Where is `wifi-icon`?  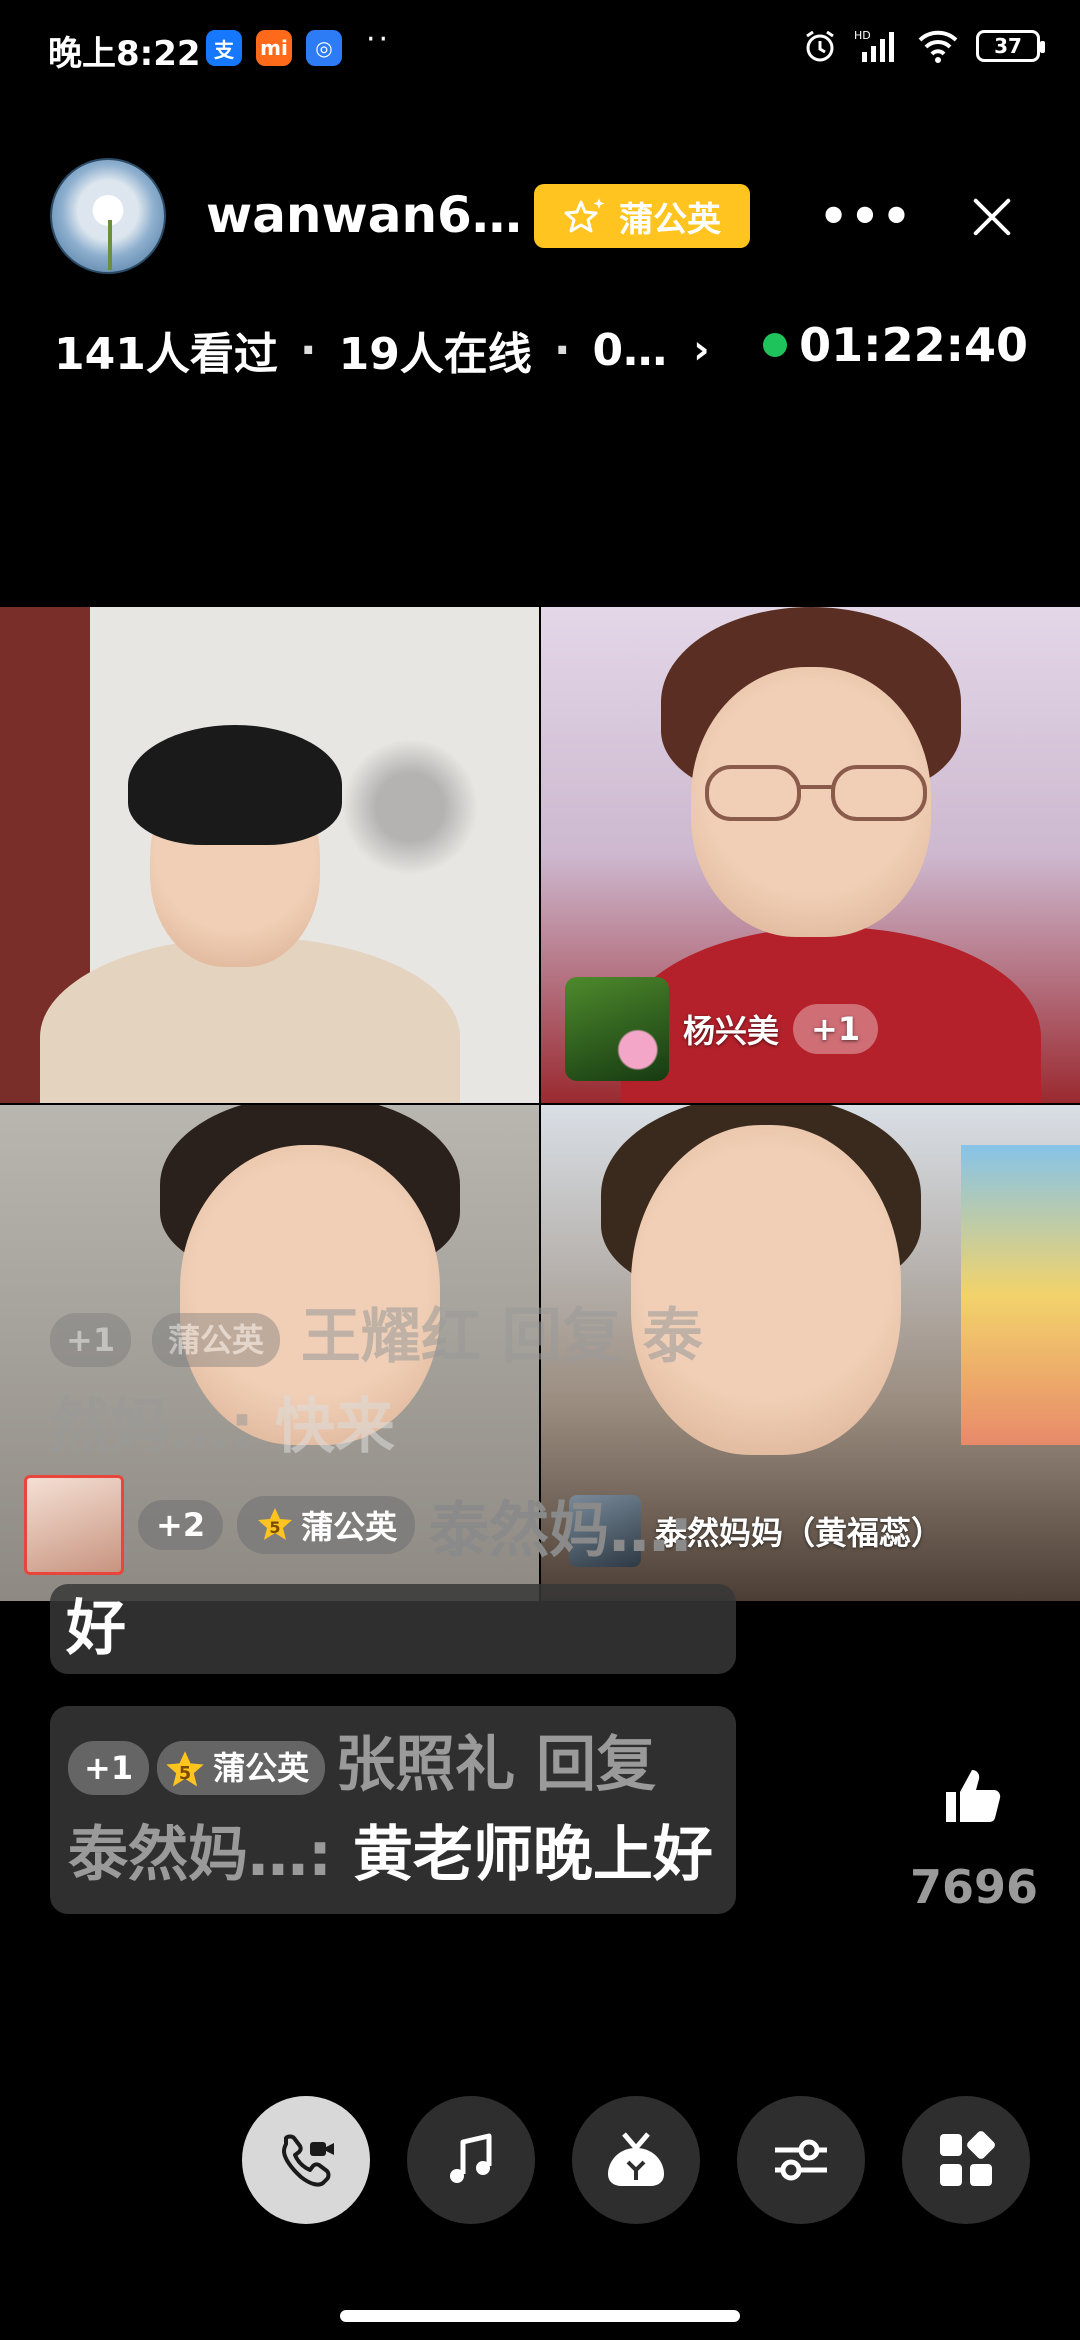
wifi-icon is located at coordinates (938, 46).